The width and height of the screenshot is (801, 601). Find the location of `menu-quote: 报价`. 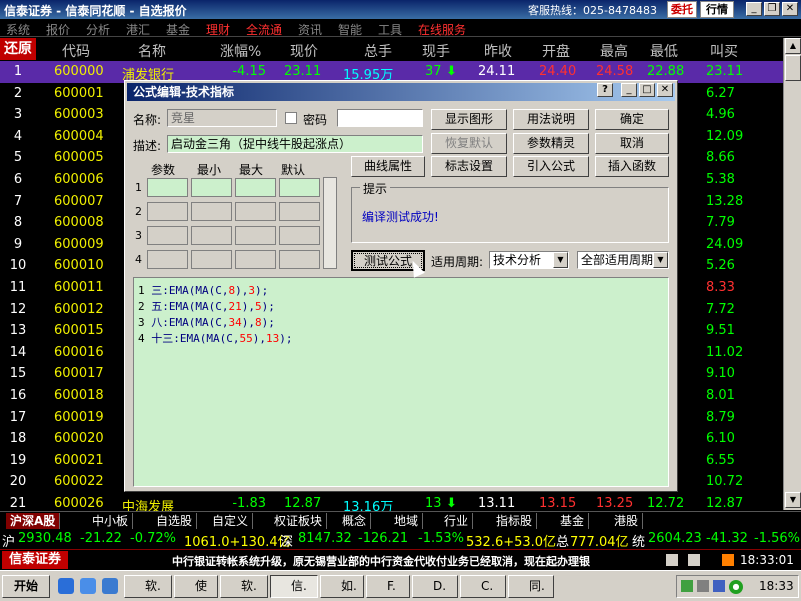

menu-quote: 报价 is located at coordinates (58, 29).